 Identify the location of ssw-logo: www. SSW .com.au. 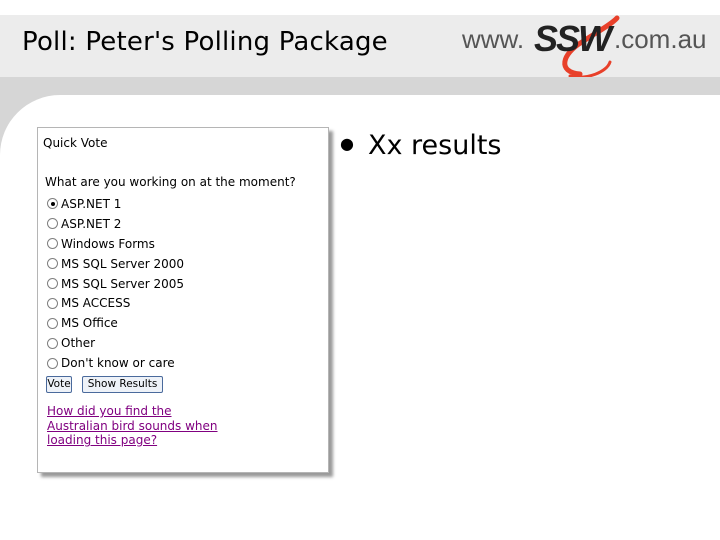
(591, 47).